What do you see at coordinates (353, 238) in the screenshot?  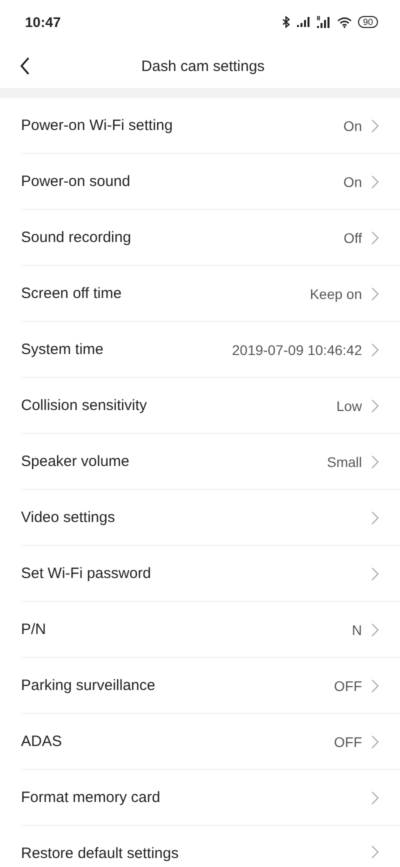 I see `setting-value: Off` at bounding box center [353, 238].